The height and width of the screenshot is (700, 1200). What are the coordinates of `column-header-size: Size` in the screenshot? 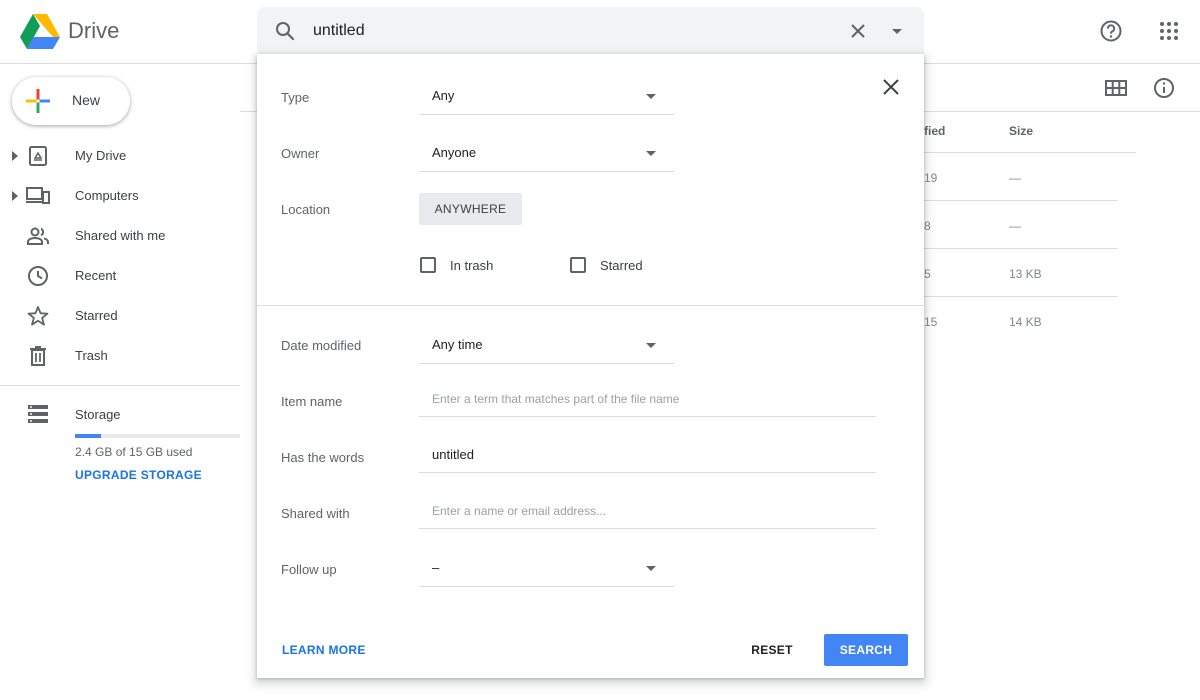 It's located at (1021, 131).